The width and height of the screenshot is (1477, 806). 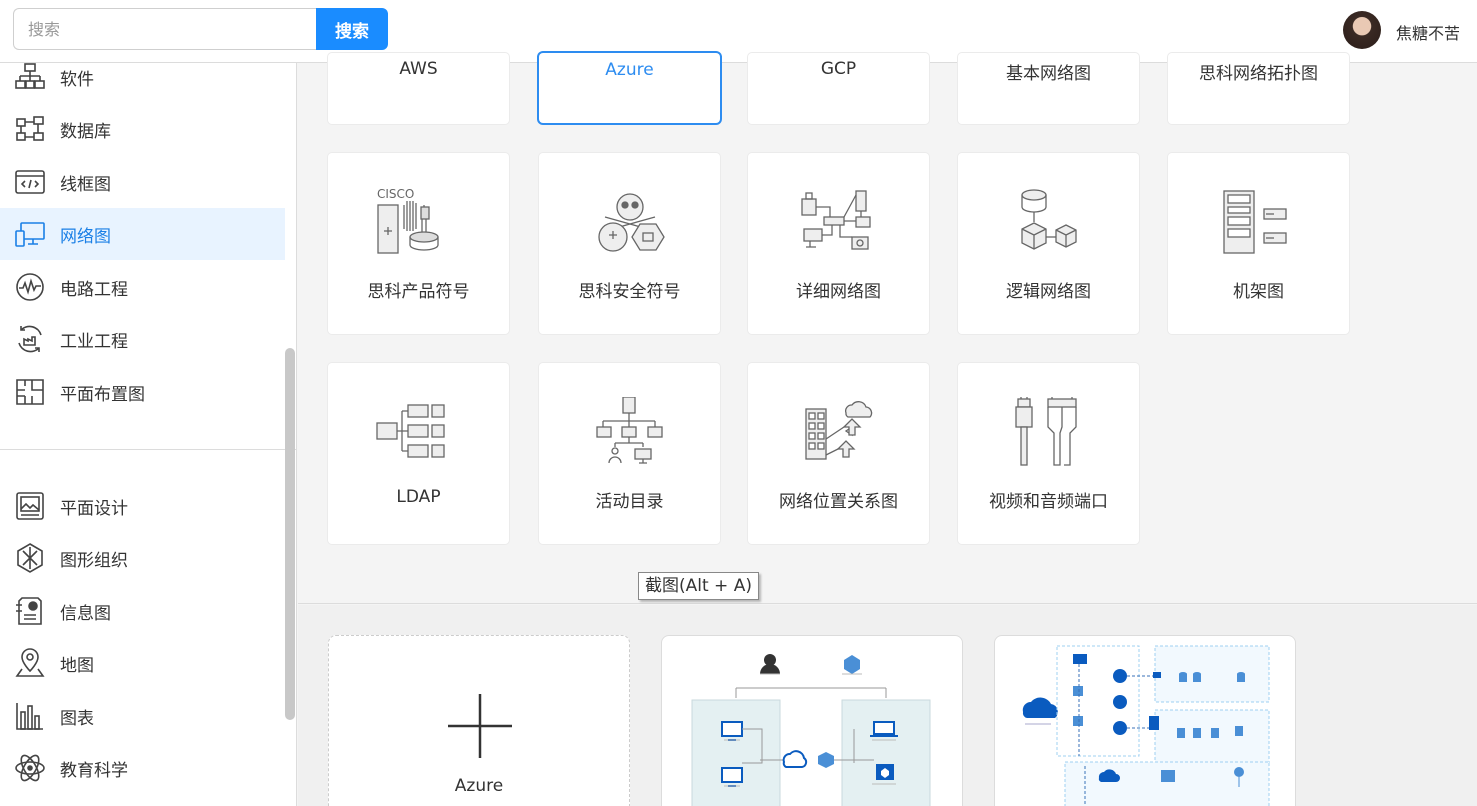 I want to click on sidebar-item-network: 网络图, so click(x=142, y=234).